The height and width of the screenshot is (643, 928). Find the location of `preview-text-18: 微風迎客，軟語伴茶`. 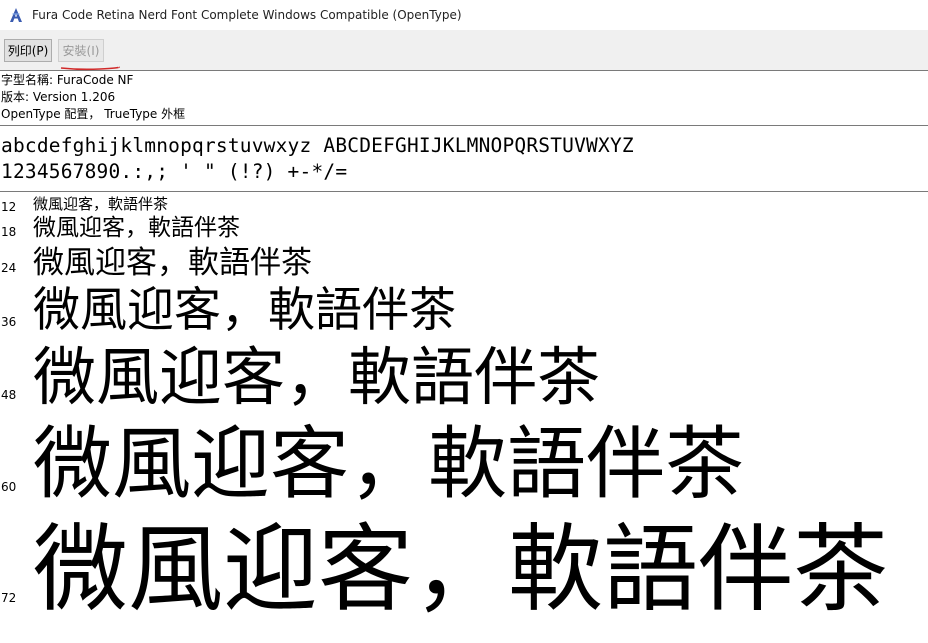

preview-text-18: 微風迎客，軟語伴茶 is located at coordinates (136, 228).